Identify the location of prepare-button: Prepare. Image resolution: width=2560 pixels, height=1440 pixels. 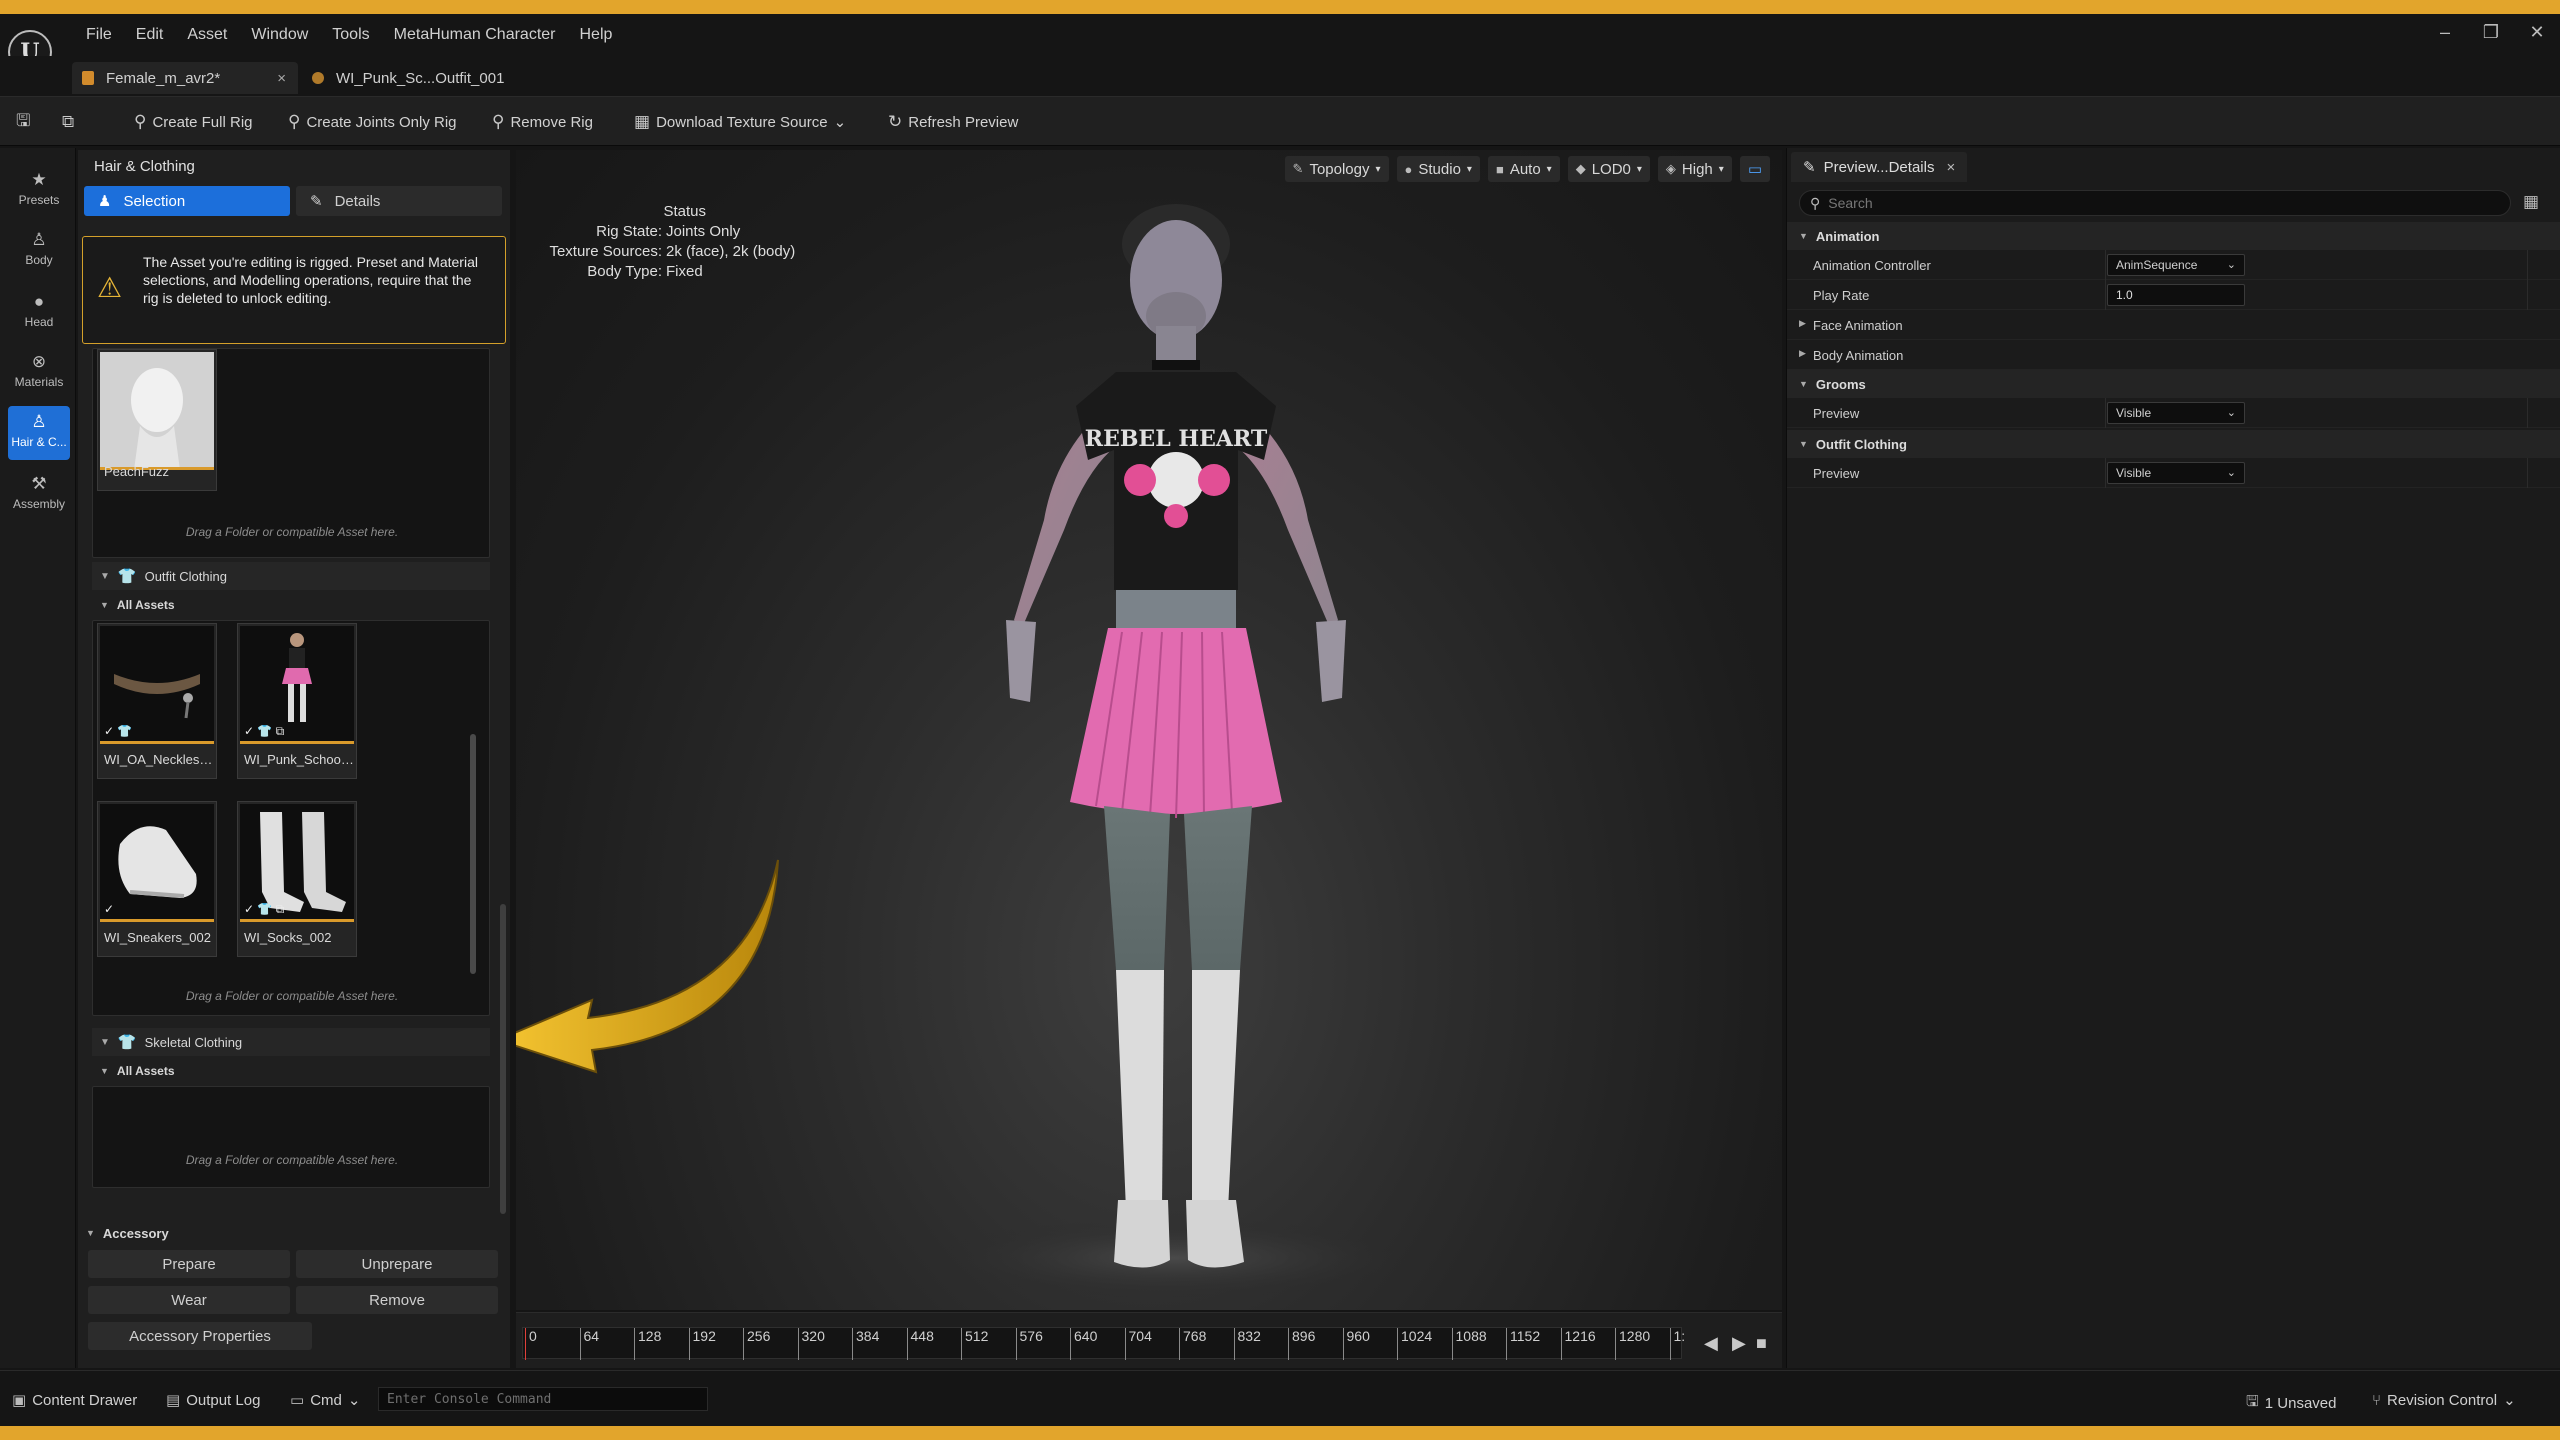
(189, 1264).